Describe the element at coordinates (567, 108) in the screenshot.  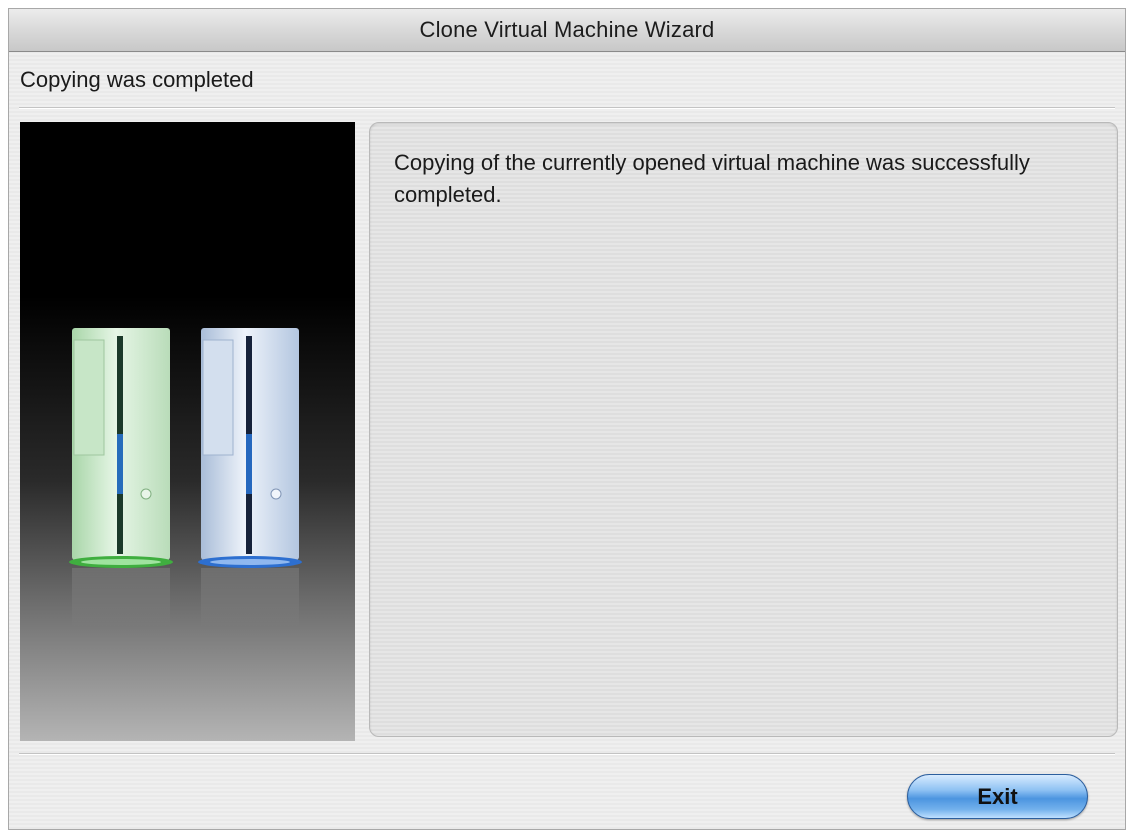
I see `header-divider` at that location.